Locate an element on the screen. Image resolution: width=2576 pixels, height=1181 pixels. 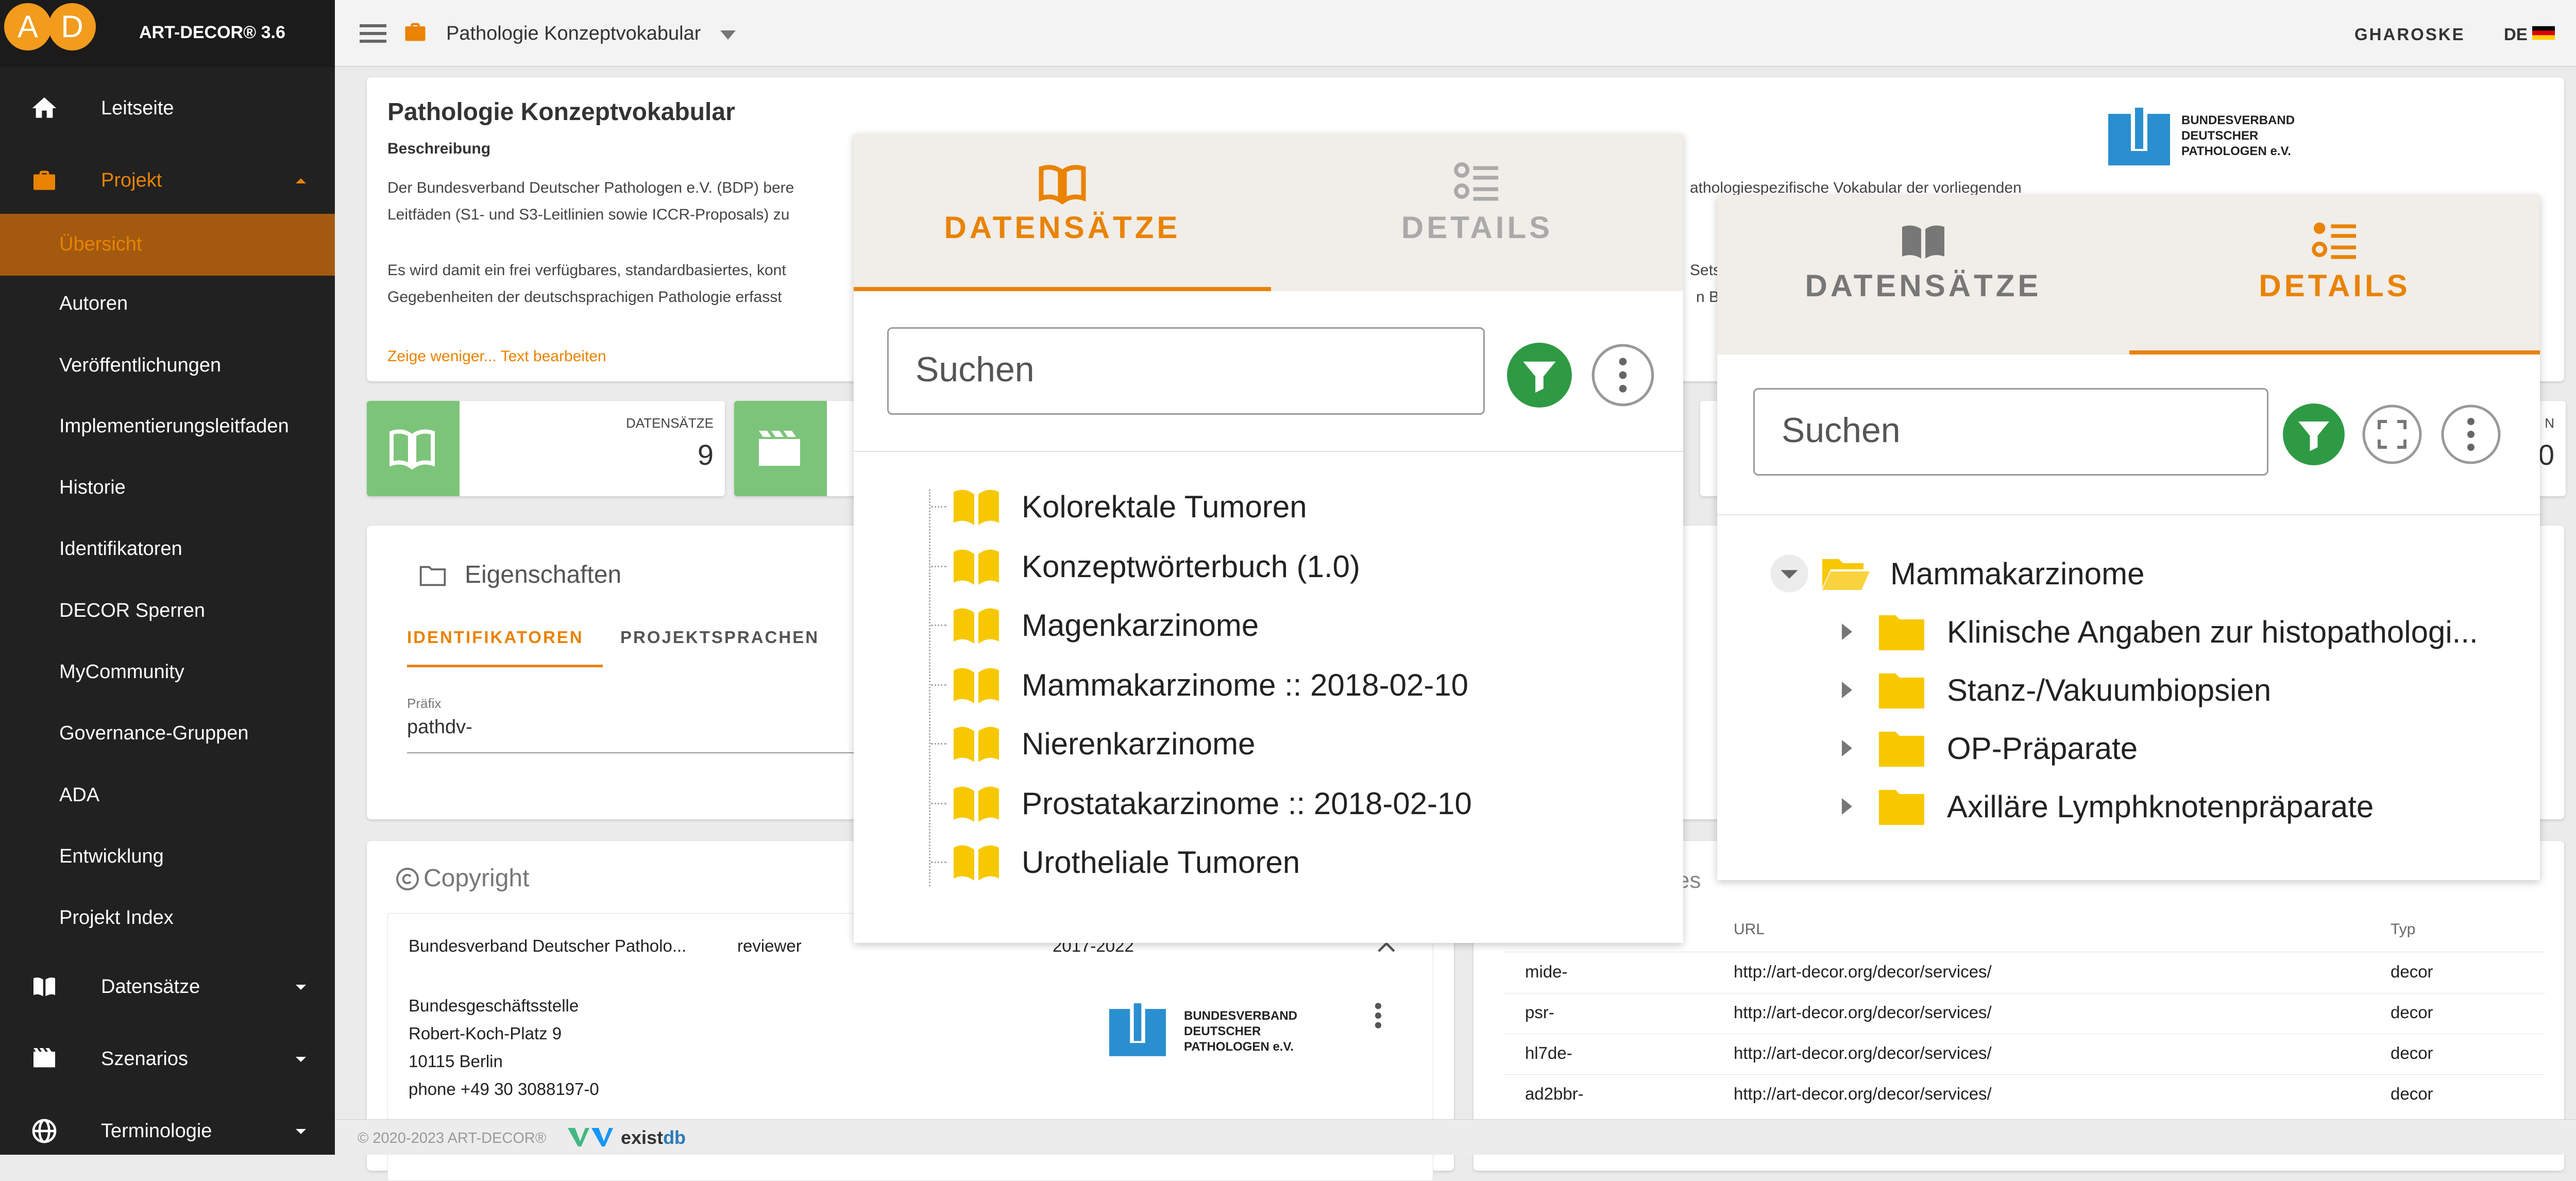
tree-item: Prostatakarzinome :: 2018-02-10 is located at coordinates (1201, 804).